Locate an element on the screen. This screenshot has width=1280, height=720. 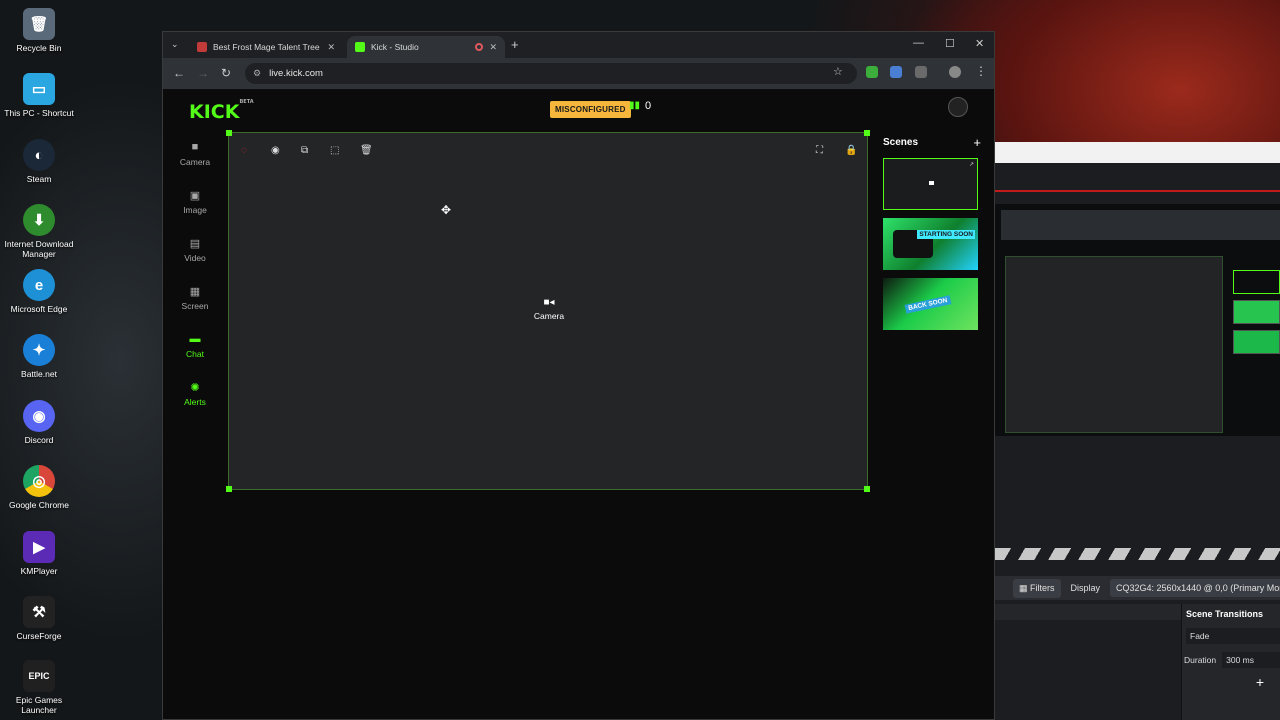
epic-games-icon: EPIC is located at coordinates (39, 676).